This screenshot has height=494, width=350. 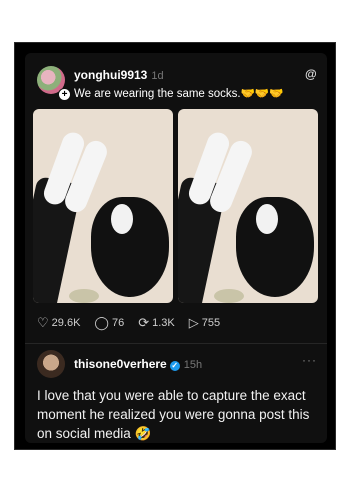 What do you see at coordinates (311, 74) in the screenshot?
I see `threads-logo-icon: @` at bounding box center [311, 74].